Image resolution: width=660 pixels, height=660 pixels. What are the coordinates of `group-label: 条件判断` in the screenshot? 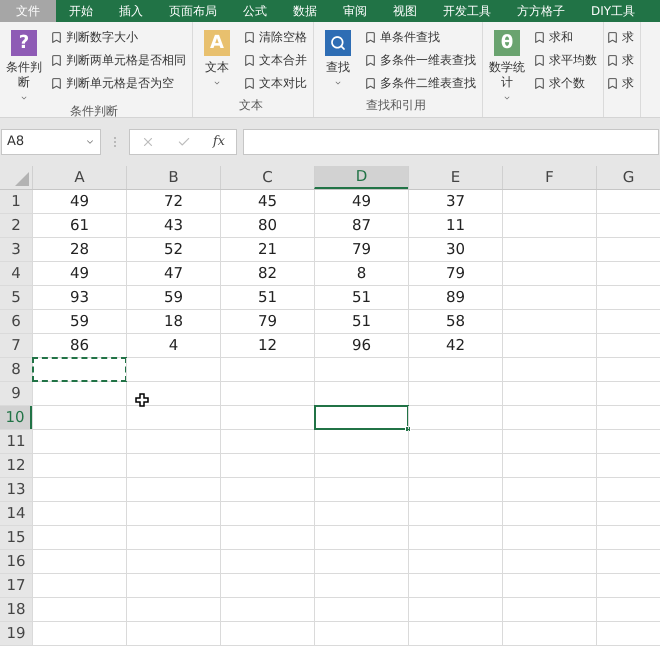 It's located at (94, 110).